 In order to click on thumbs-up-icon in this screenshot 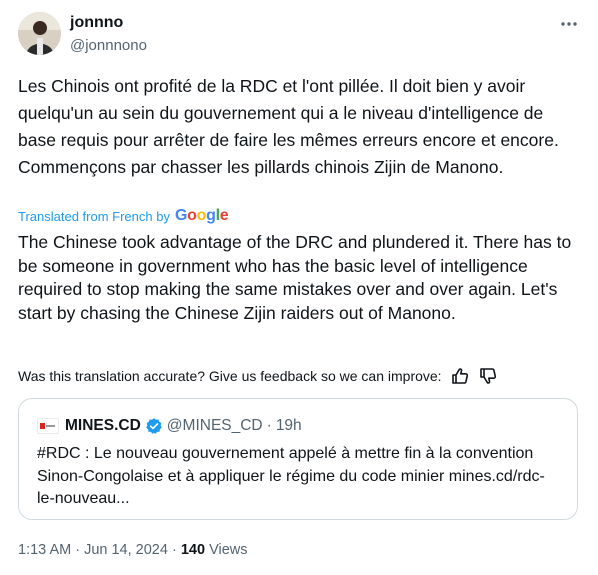, I will do `click(460, 376)`.